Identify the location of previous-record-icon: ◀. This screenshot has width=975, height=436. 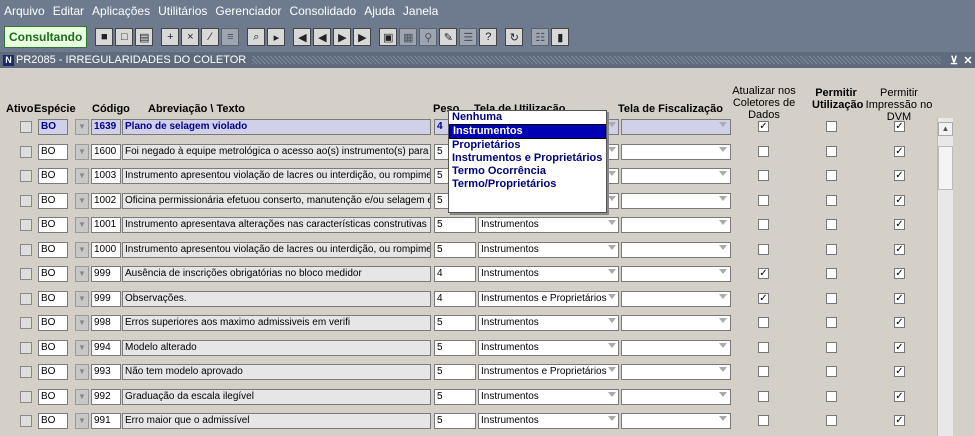
(322, 37).